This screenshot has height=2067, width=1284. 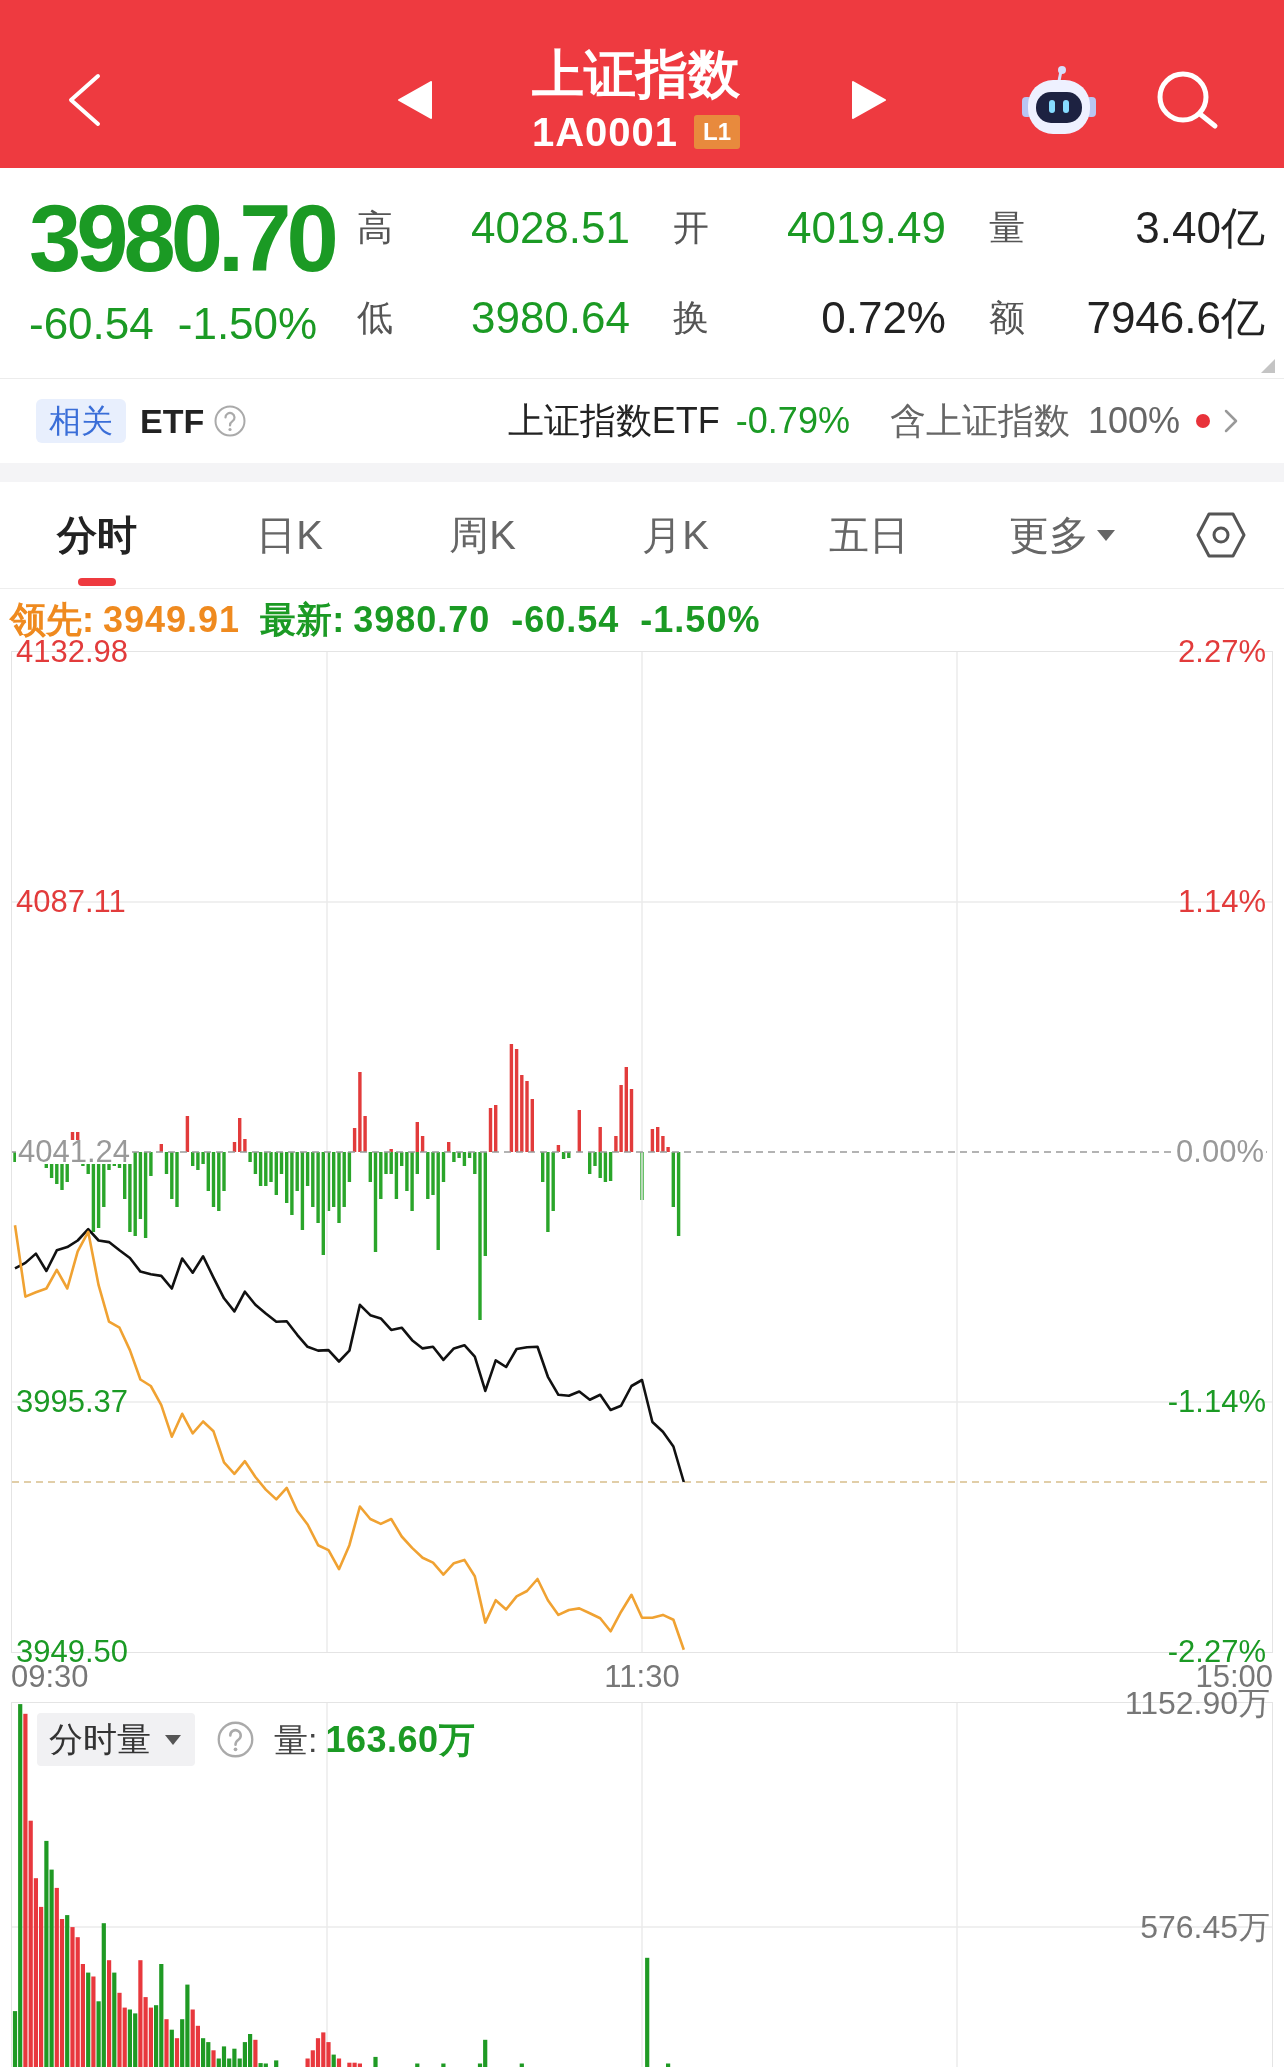 I want to click on price-axis-label: 4132.98, so click(x=72, y=652).